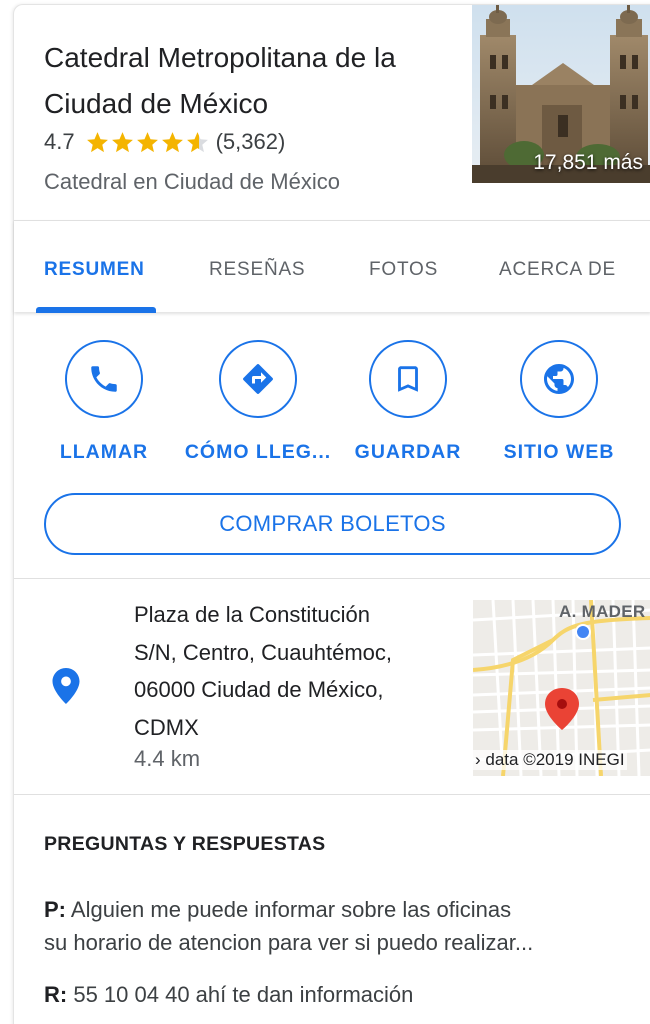 This screenshot has height=1024, width=650. Describe the element at coordinates (55, 909) in the screenshot. I see `question-prefix: P:` at that location.